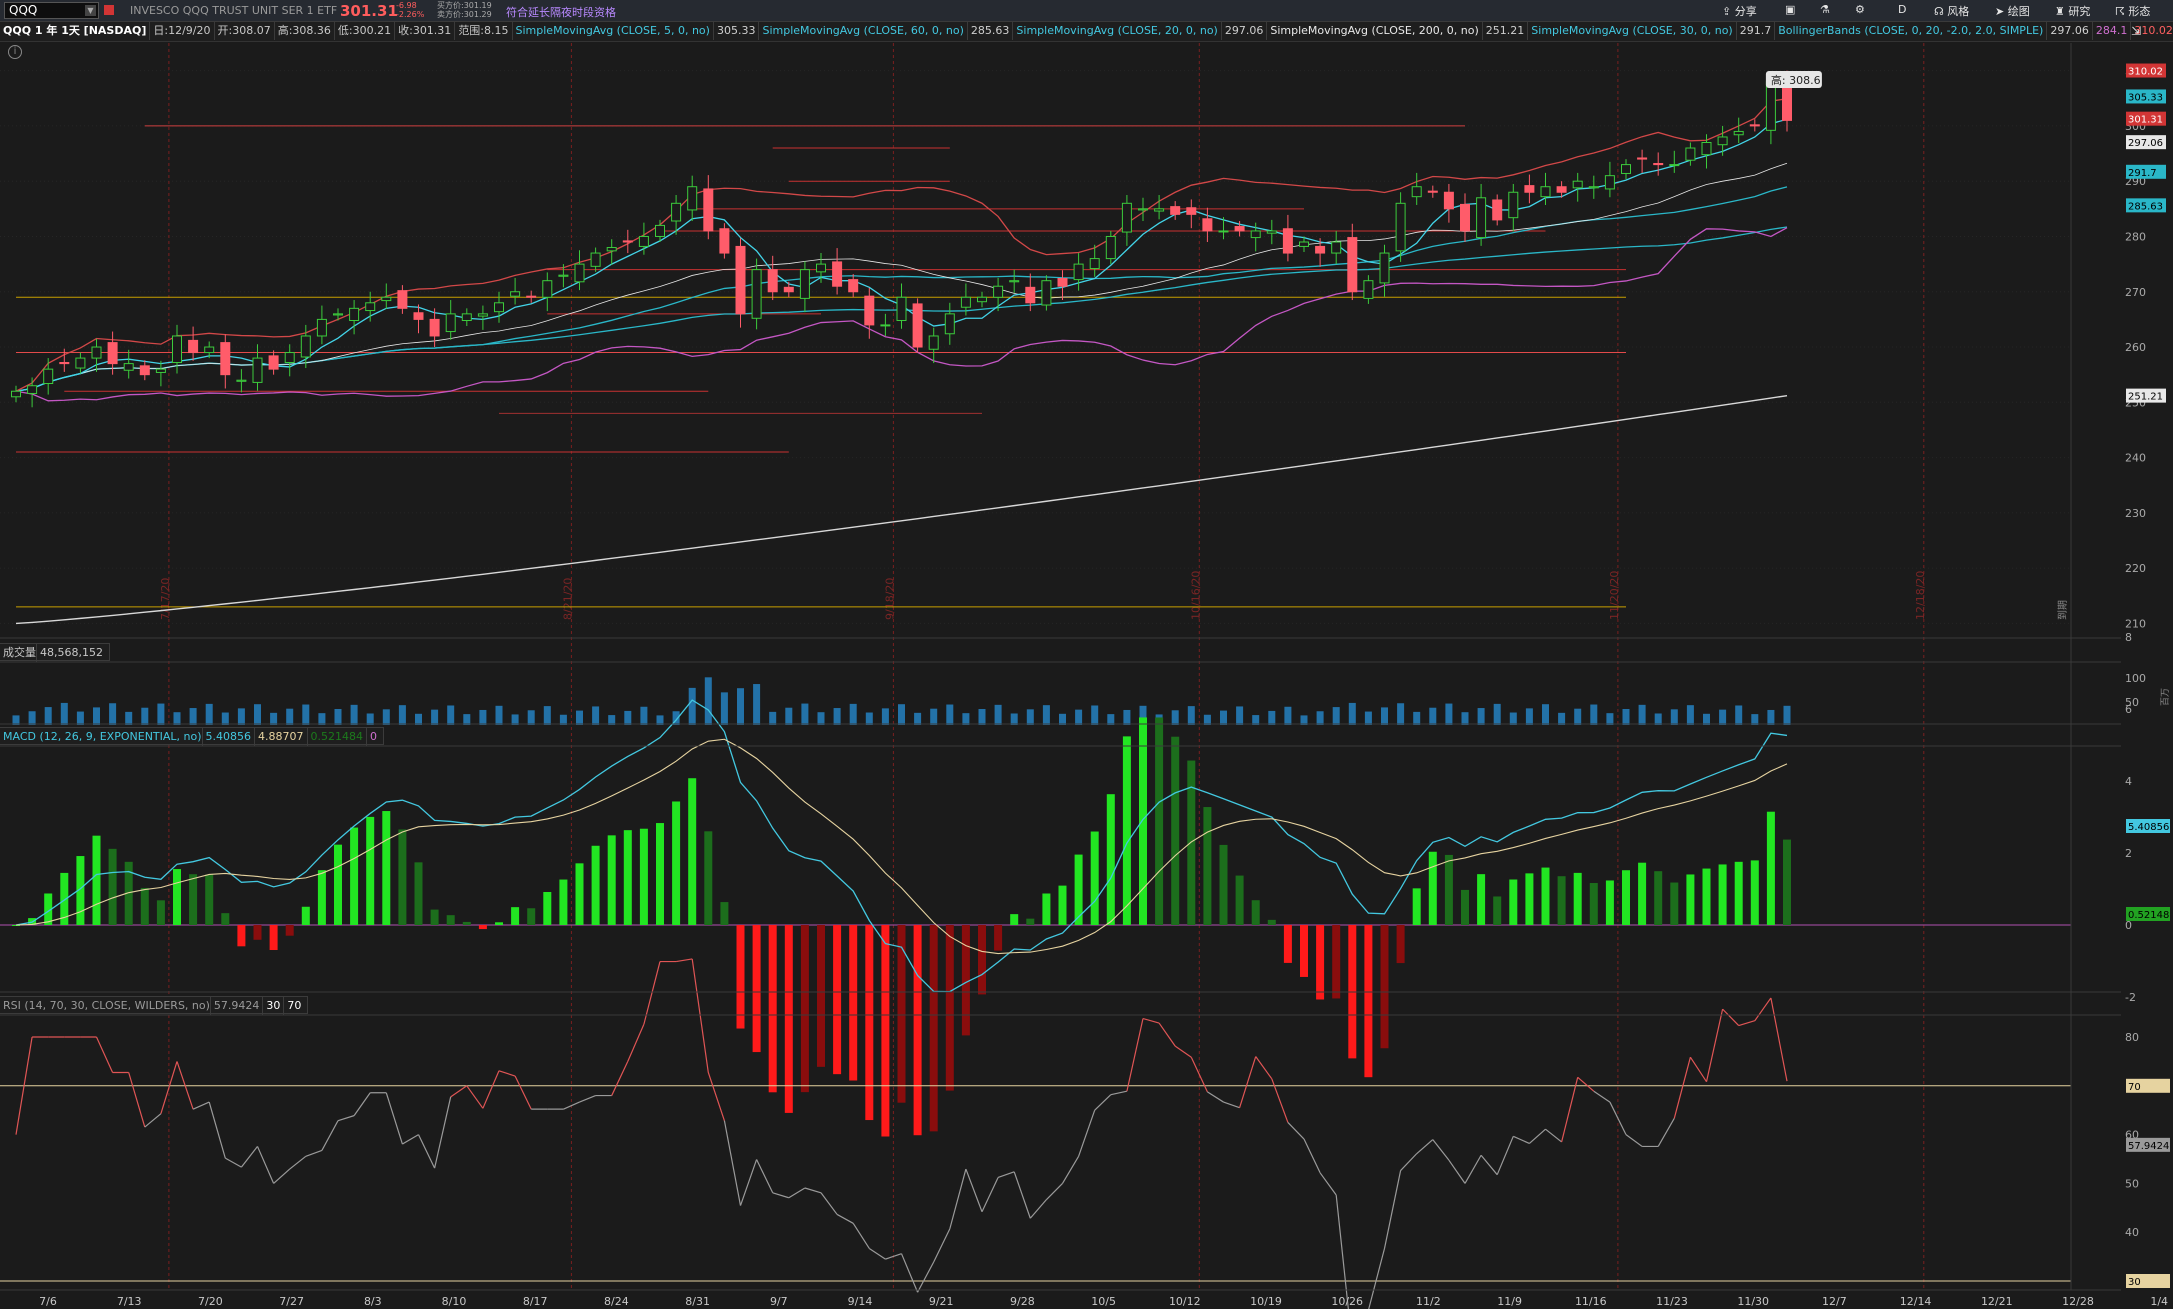 This screenshot has width=2173, height=1309. What do you see at coordinates (1266, 1301) in the screenshot?
I see `date-axis-label: 10/19` at bounding box center [1266, 1301].